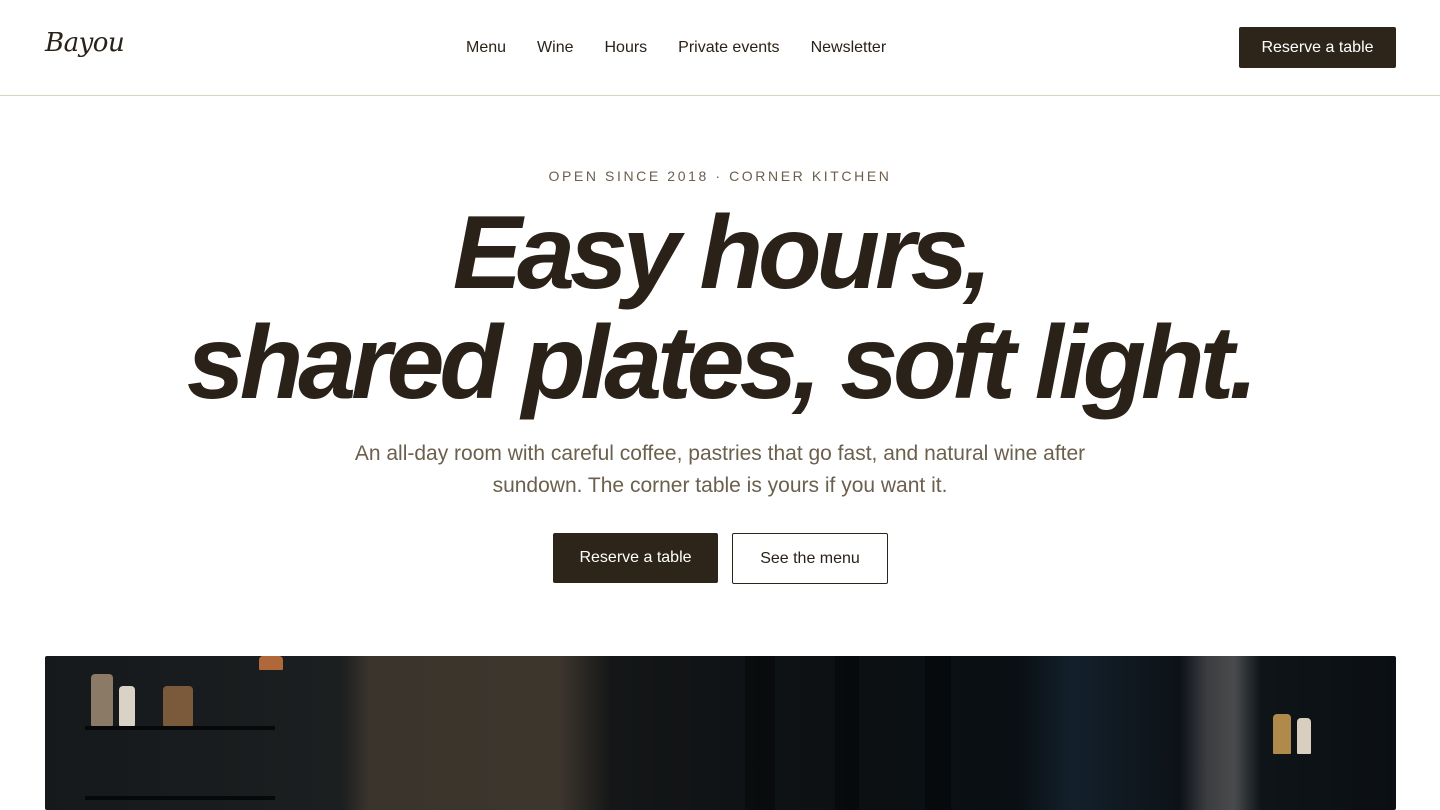 The image size is (1440, 810). Describe the element at coordinates (625, 48) in the screenshot. I see `nav-item-hours: Hours` at that location.